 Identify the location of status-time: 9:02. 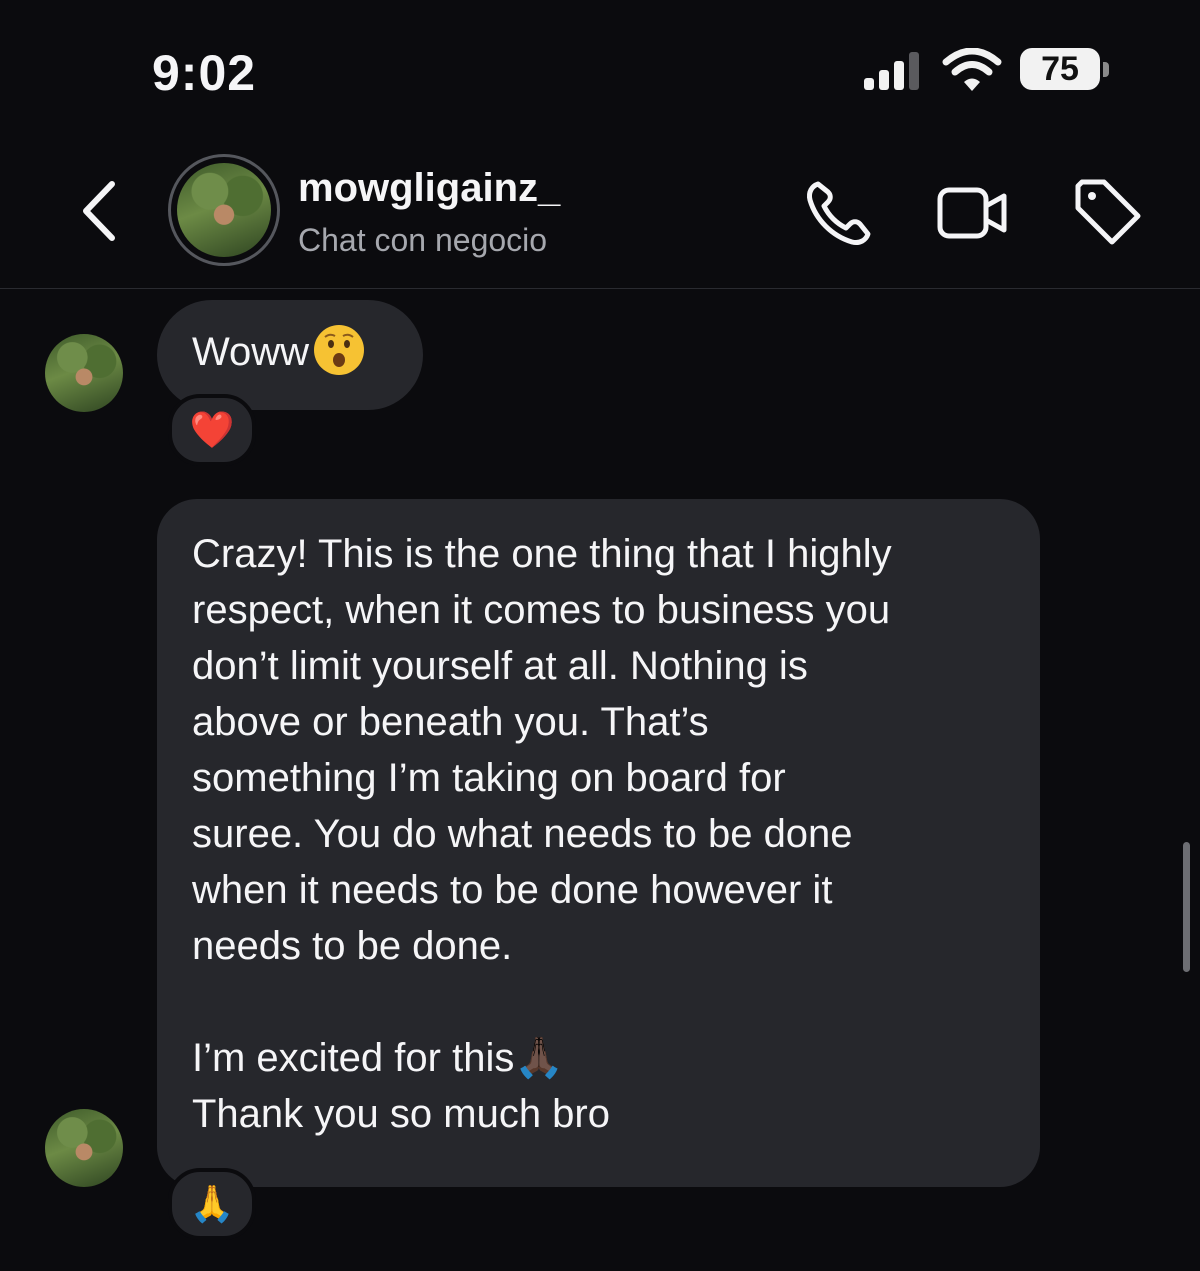
(204, 73).